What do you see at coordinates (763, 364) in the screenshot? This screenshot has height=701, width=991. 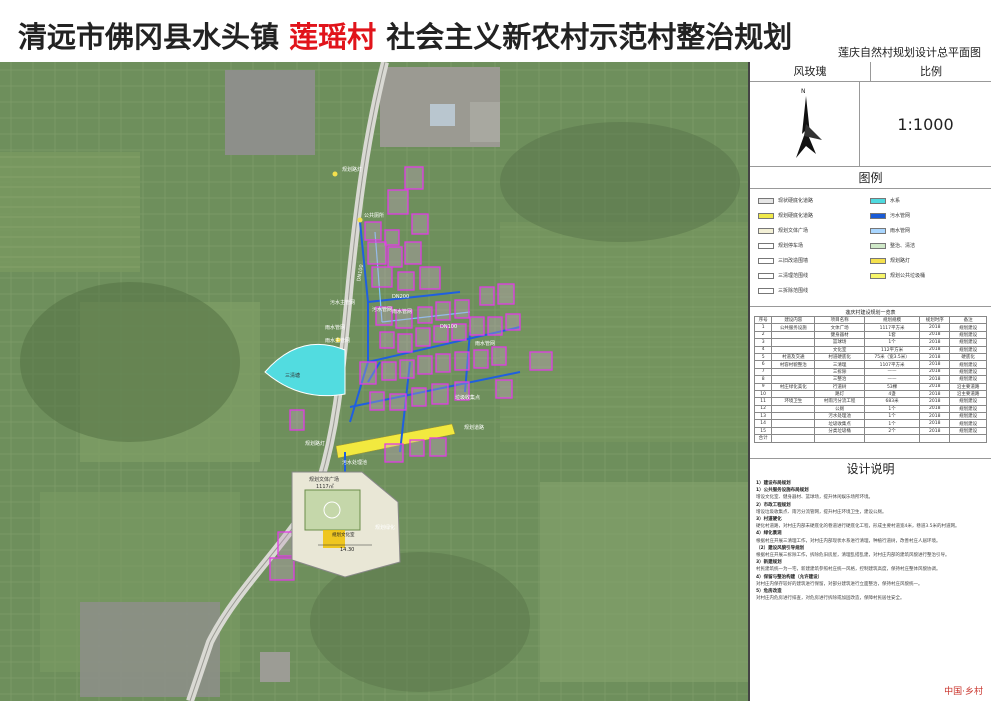 I see `table-cell: 6` at bounding box center [763, 364].